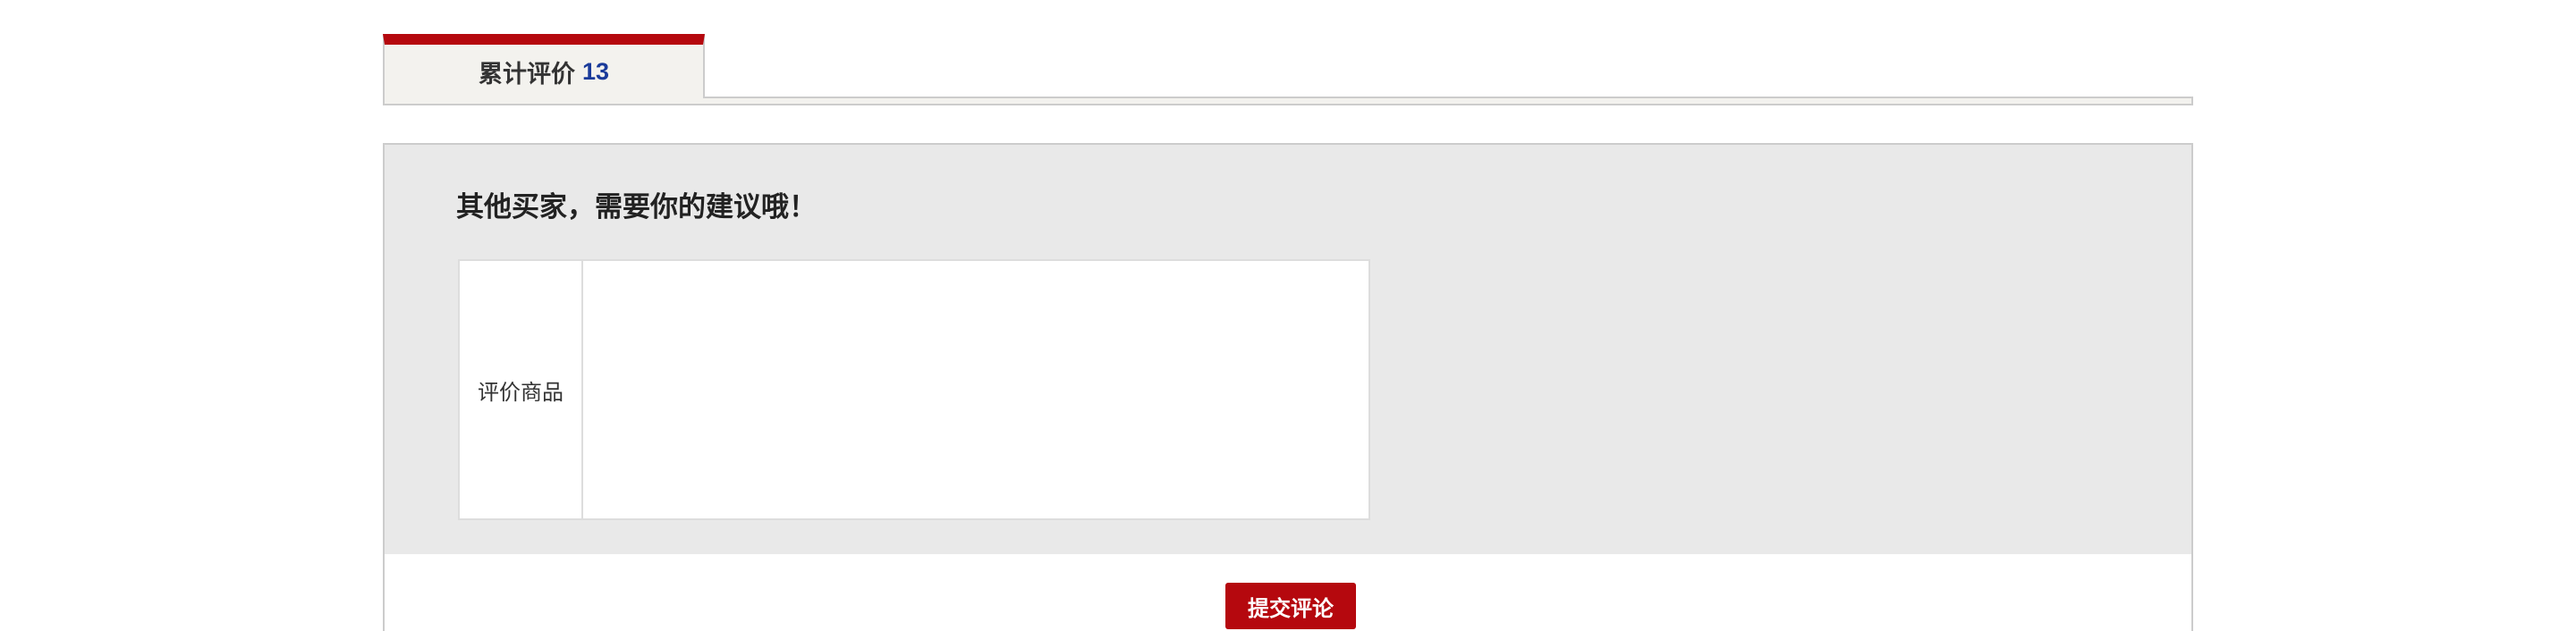  I want to click on product-review-box: 评价商品, so click(914, 389).